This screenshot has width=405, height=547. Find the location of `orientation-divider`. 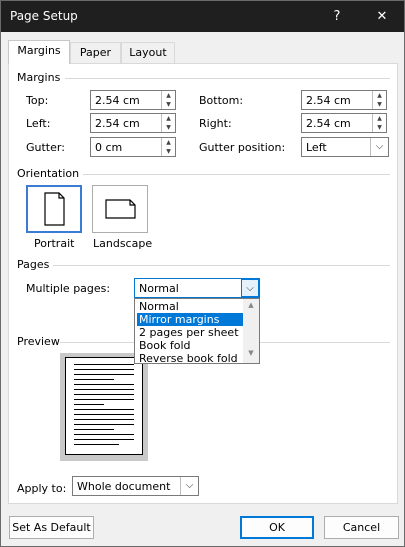

orientation-divider is located at coordinates (236, 174).